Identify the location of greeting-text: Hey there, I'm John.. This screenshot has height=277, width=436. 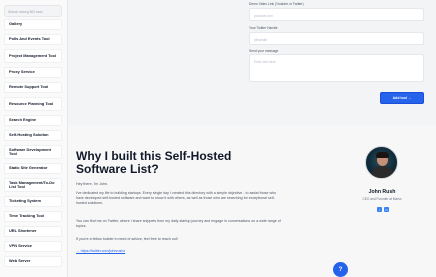
(92, 184).